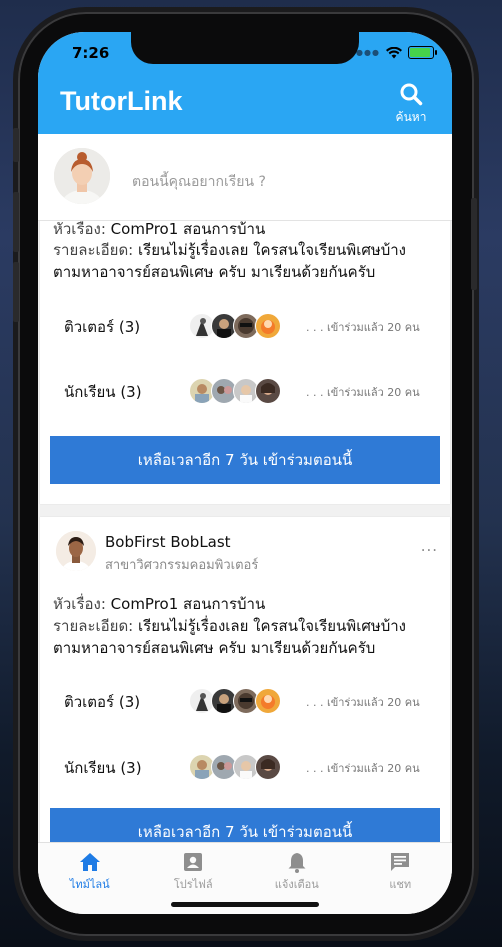 The width and height of the screenshot is (502, 947). I want to click on mute-switch, so click(16, 145).